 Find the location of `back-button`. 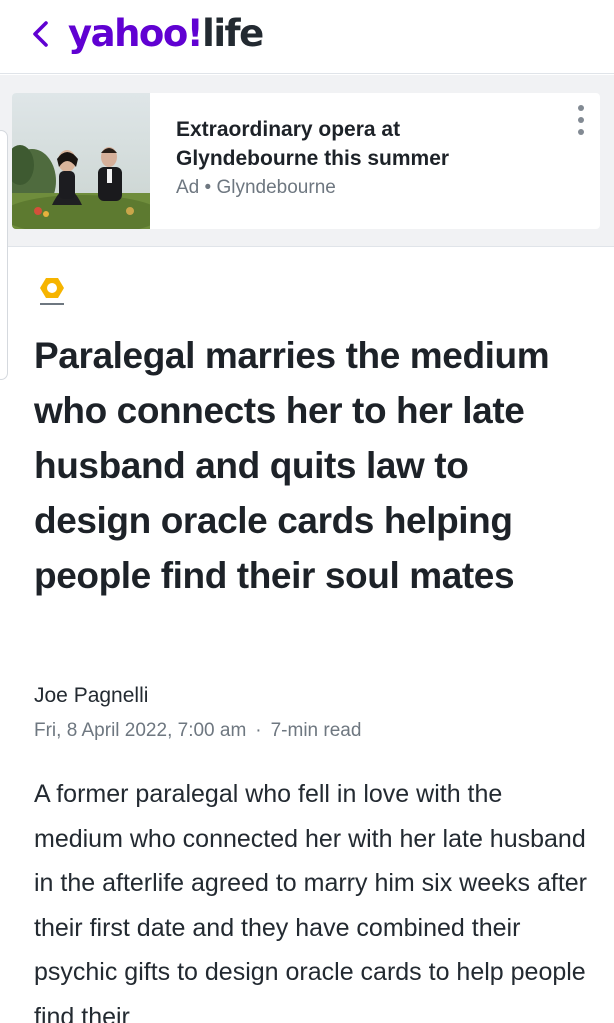

back-button is located at coordinates (40, 34).